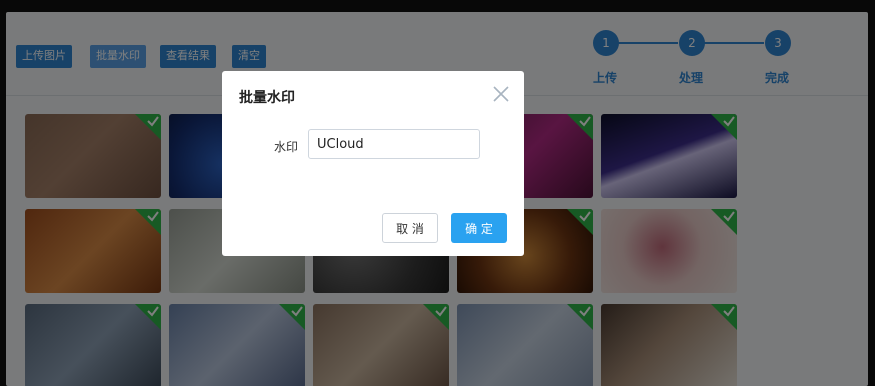  What do you see at coordinates (410, 228) in the screenshot?
I see `cancel-button: 取 消` at bounding box center [410, 228].